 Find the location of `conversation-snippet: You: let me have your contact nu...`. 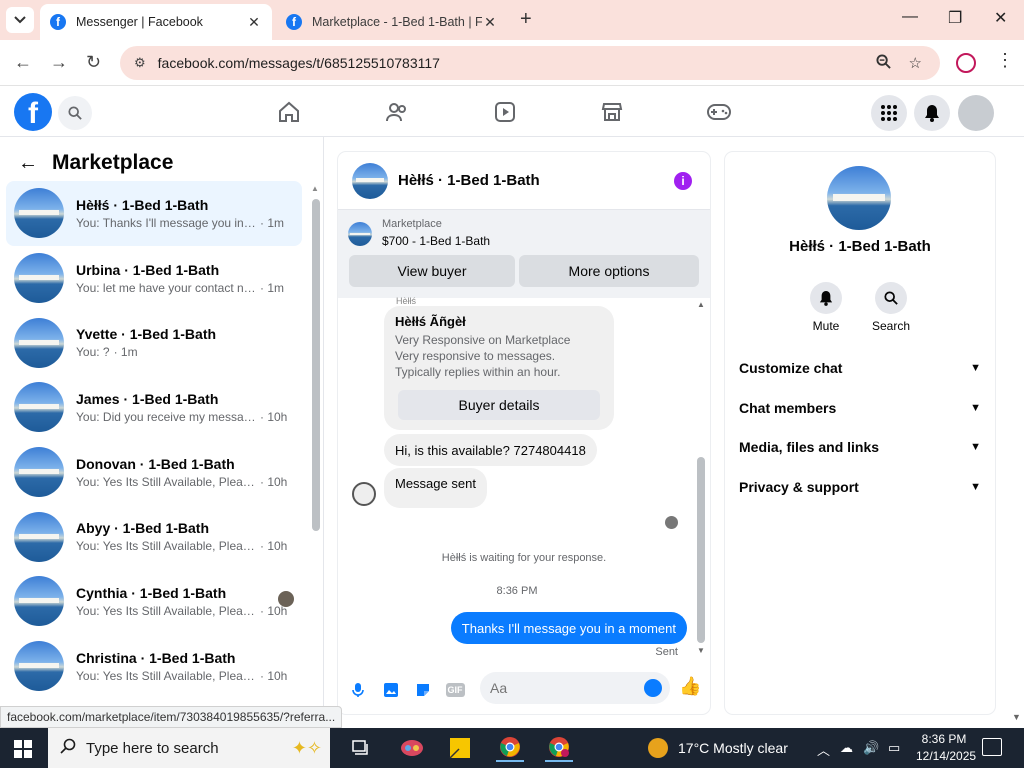

conversation-snippet: You: let me have your contact nu... is located at coordinates (166, 287).